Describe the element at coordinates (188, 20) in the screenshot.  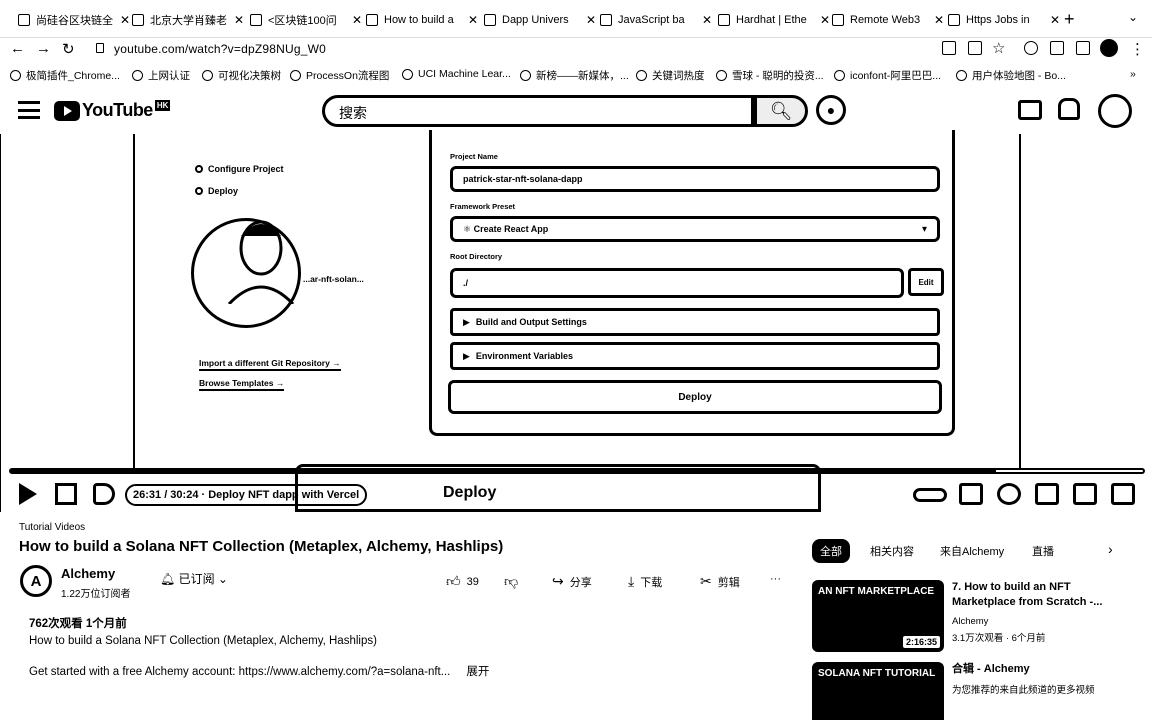
I see `browser-tab: 北京大学肖臻老 ✕` at that location.